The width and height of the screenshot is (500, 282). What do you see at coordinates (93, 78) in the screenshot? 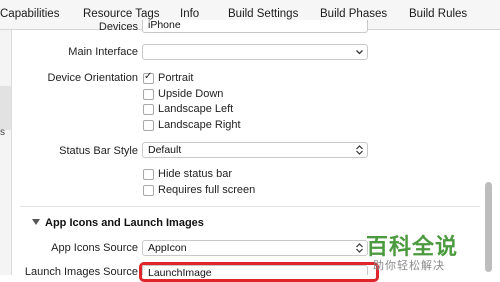
I see `device-orientation-label: Device Orientation` at bounding box center [93, 78].